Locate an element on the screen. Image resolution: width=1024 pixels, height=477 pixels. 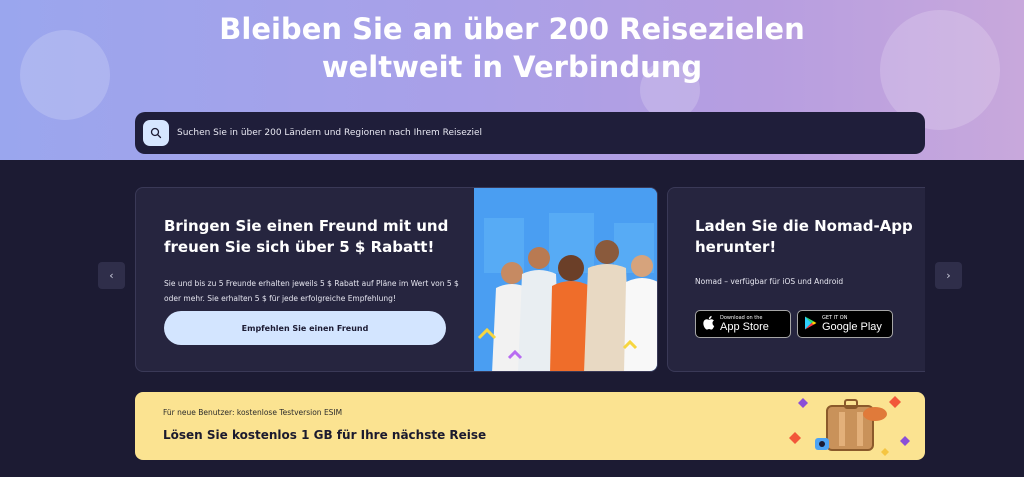
app-store-label: App Store is located at coordinates (744, 326).